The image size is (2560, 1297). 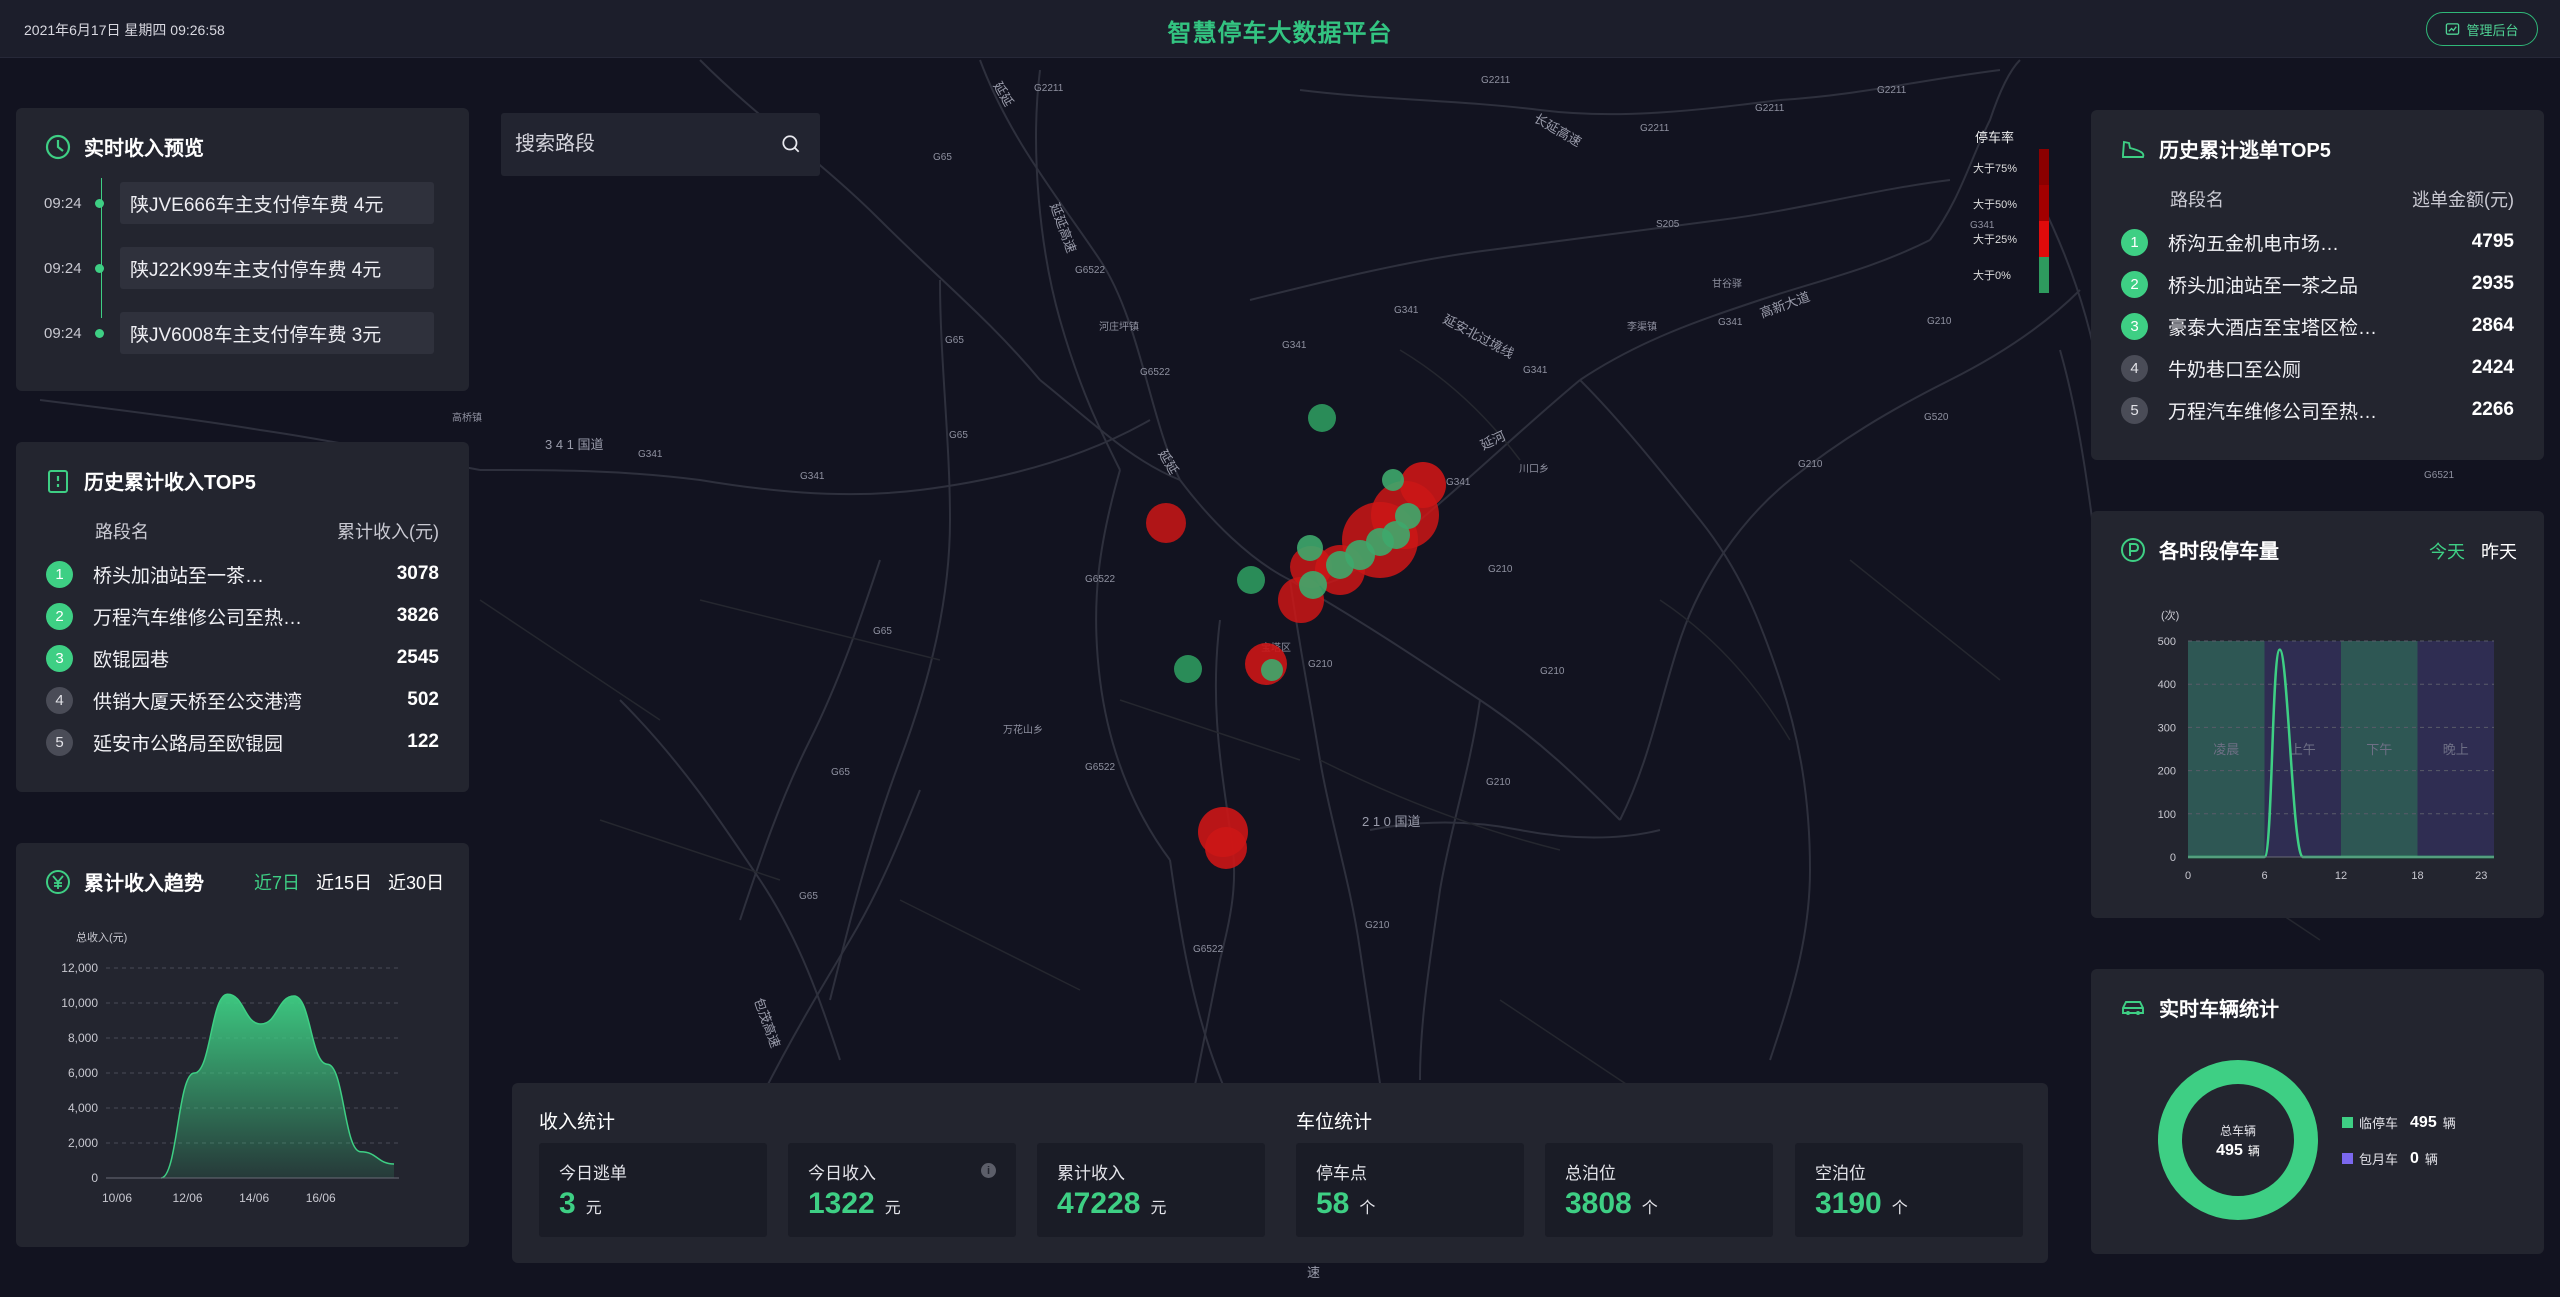 I want to click on day-tabs: 今天 昨天, so click(x=2473, y=551).